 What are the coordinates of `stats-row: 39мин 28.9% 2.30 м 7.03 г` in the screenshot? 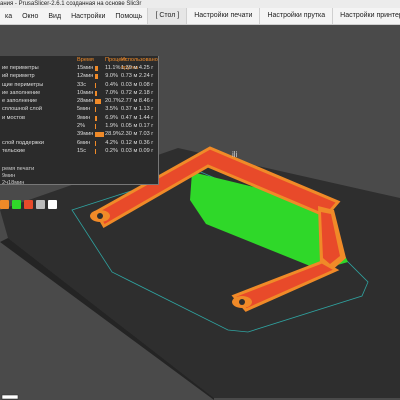 It's located at (79, 134).